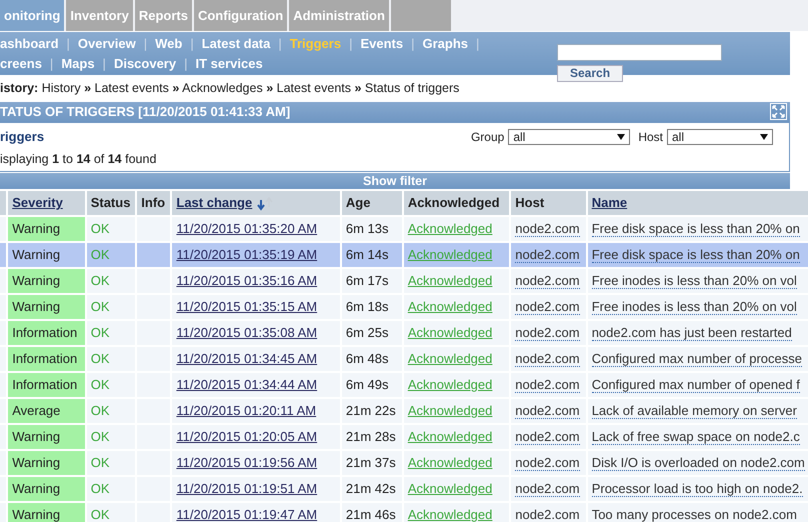 This screenshot has width=808, height=522. Describe the element at coordinates (153, 202) in the screenshot. I see `column-header: Info` at that location.